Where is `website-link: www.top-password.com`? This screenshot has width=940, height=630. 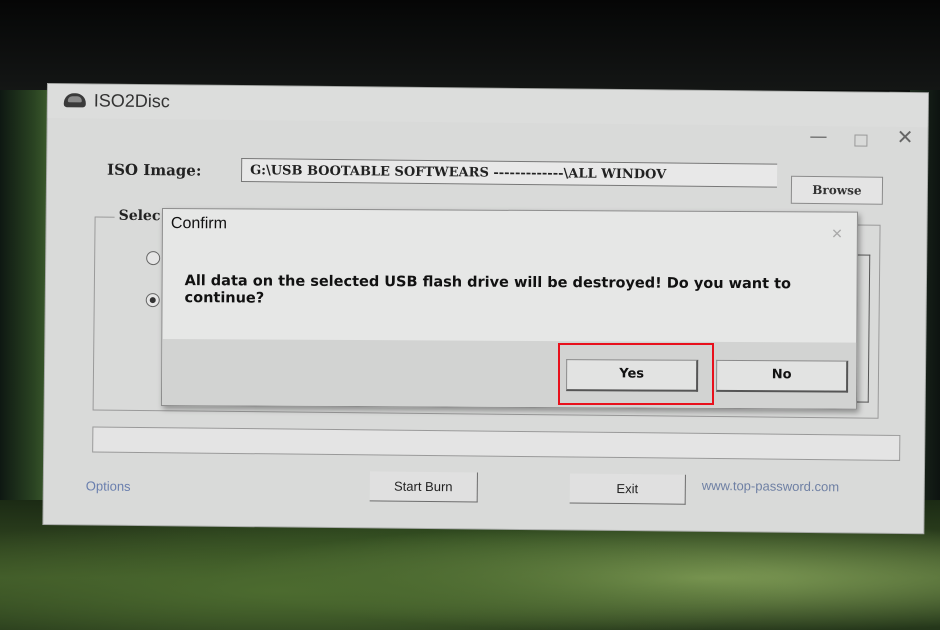
website-link: www.top-password.com is located at coordinates (770, 486).